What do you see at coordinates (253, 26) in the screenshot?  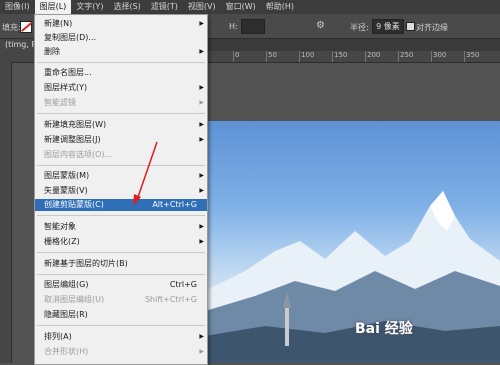 I see `h-field` at bounding box center [253, 26].